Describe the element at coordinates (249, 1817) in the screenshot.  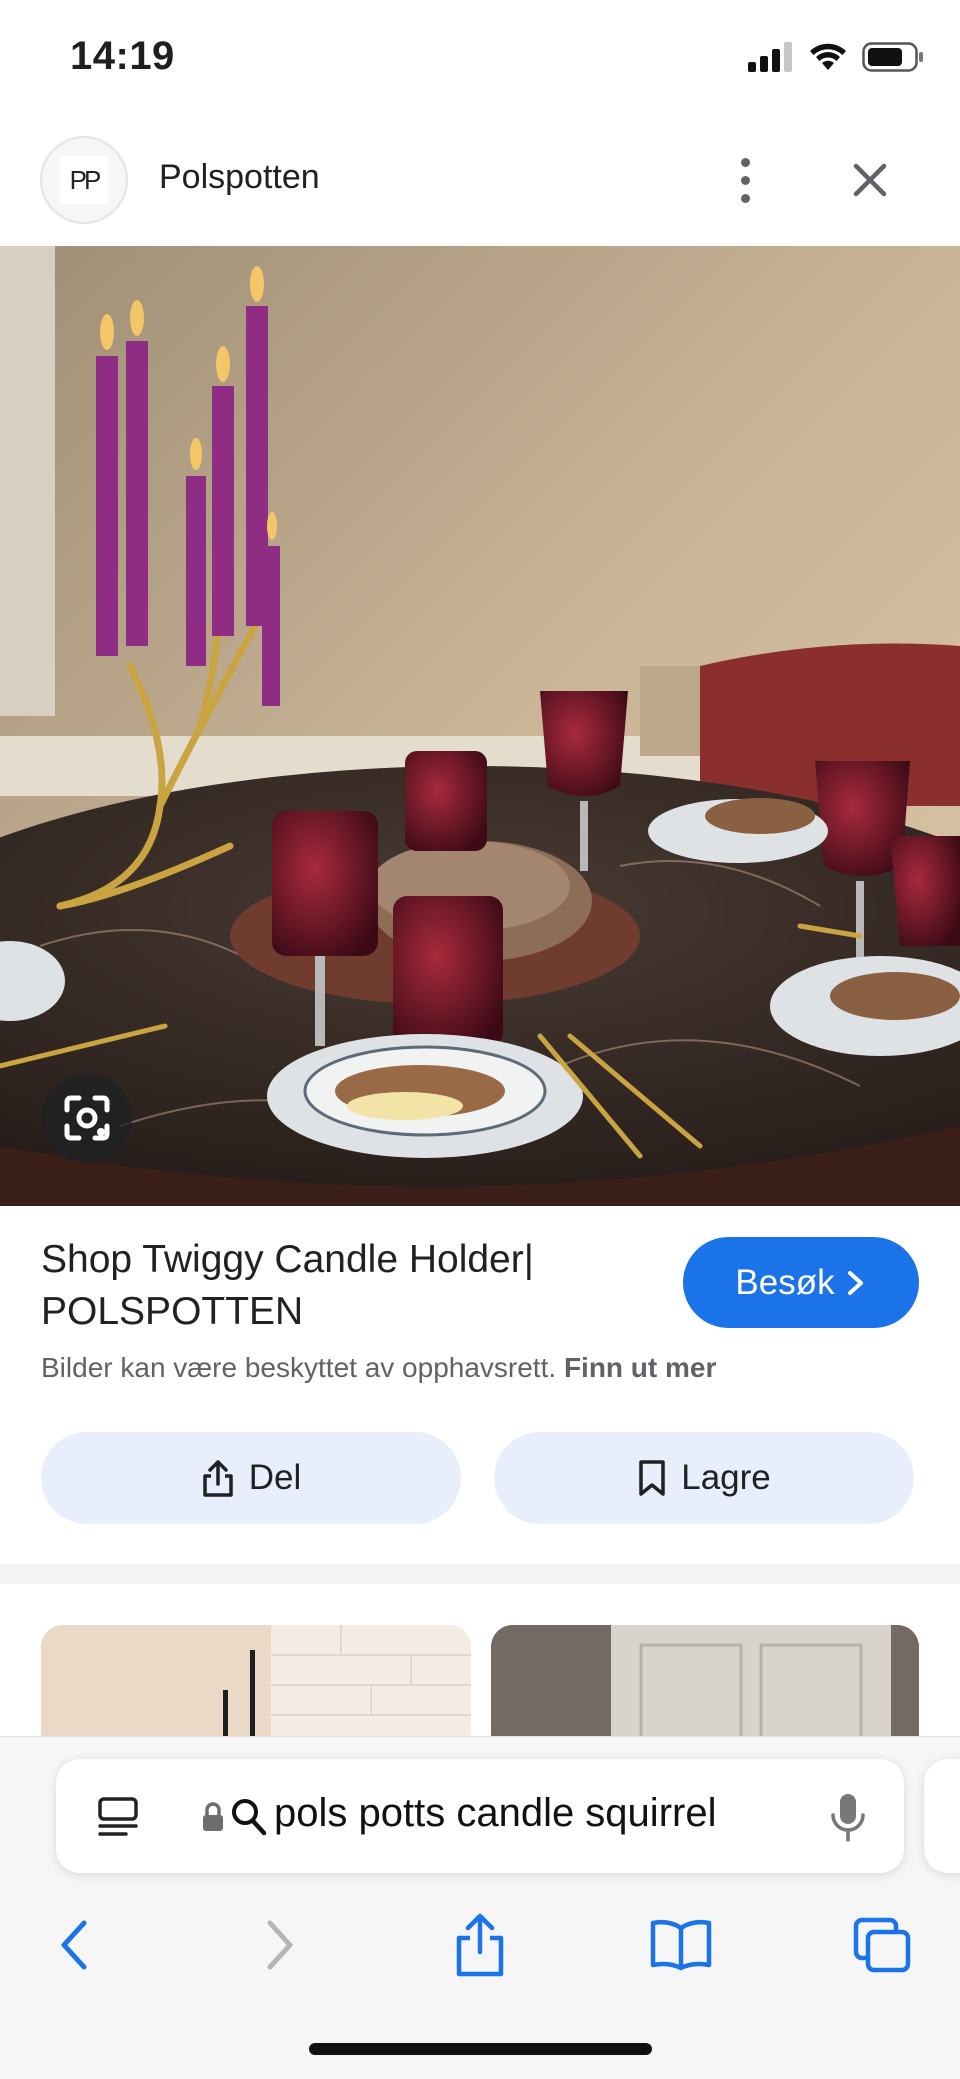
I see `search-icon` at that location.